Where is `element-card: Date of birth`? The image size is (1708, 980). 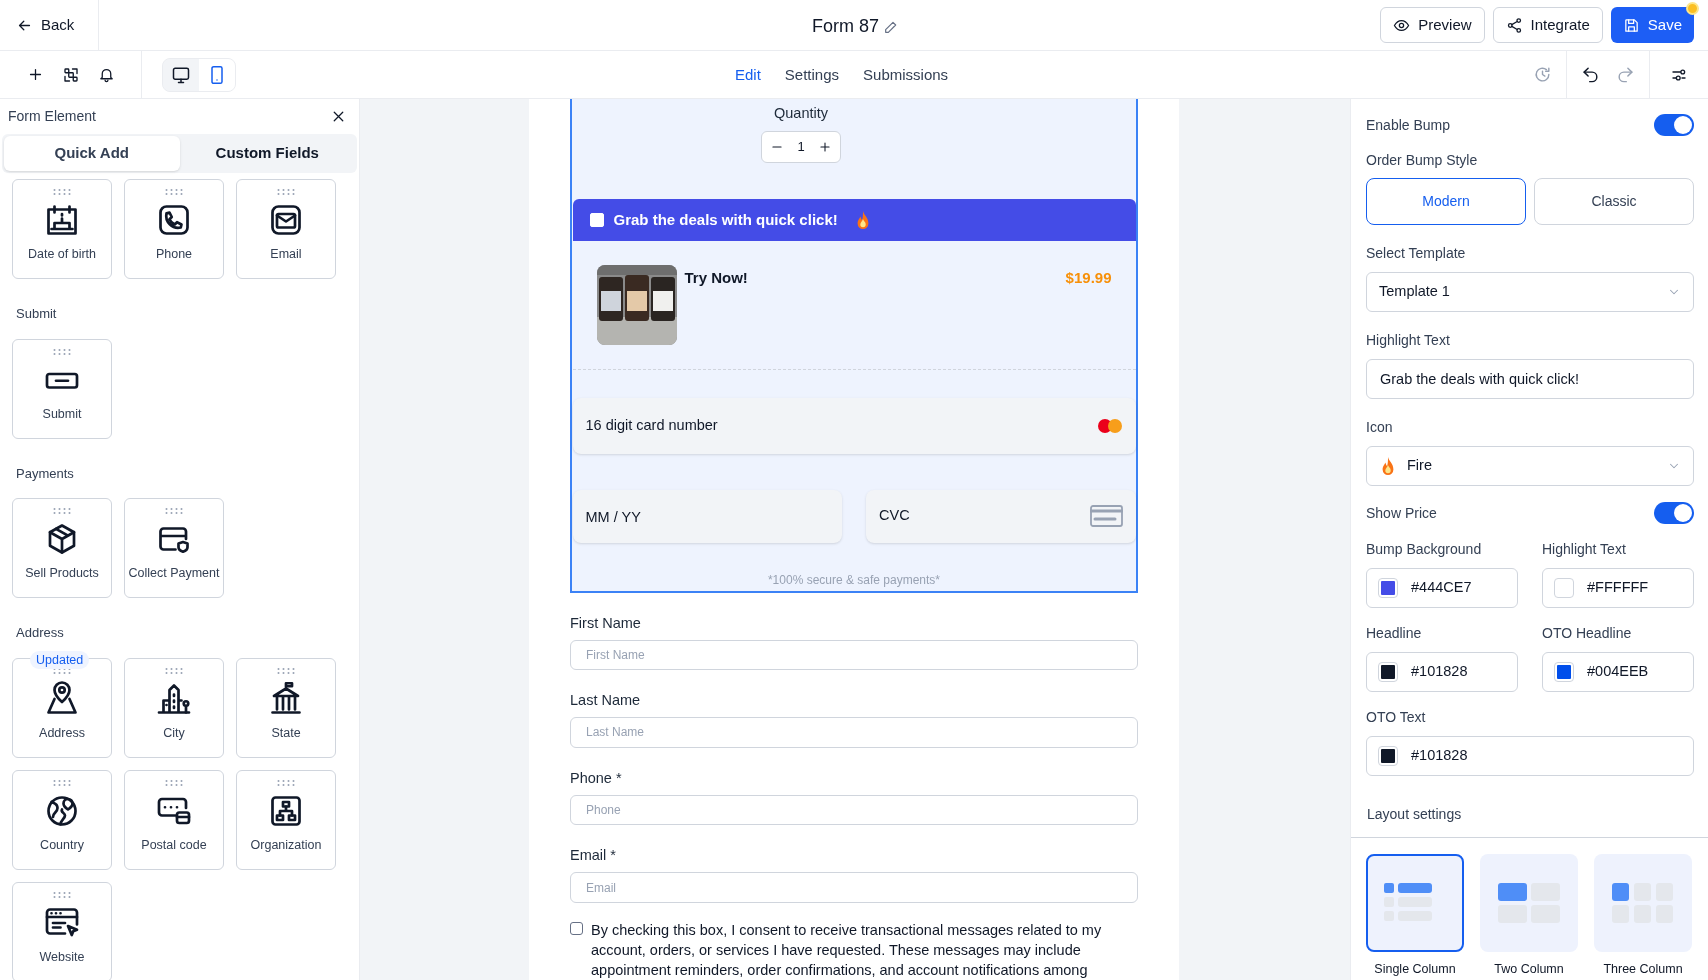
element-card: Date of birth is located at coordinates (62, 229).